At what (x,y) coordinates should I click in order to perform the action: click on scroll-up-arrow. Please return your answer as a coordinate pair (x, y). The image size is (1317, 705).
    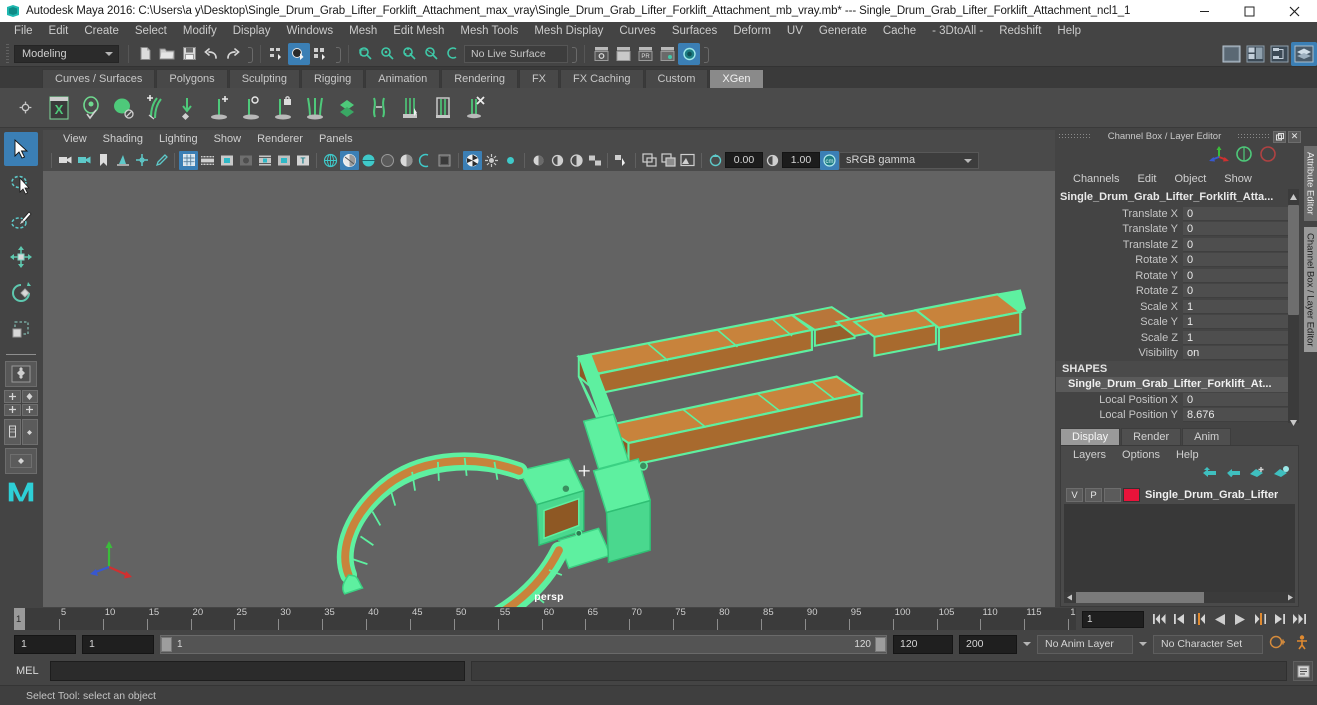
    Looking at the image, I should click on (1293, 194).